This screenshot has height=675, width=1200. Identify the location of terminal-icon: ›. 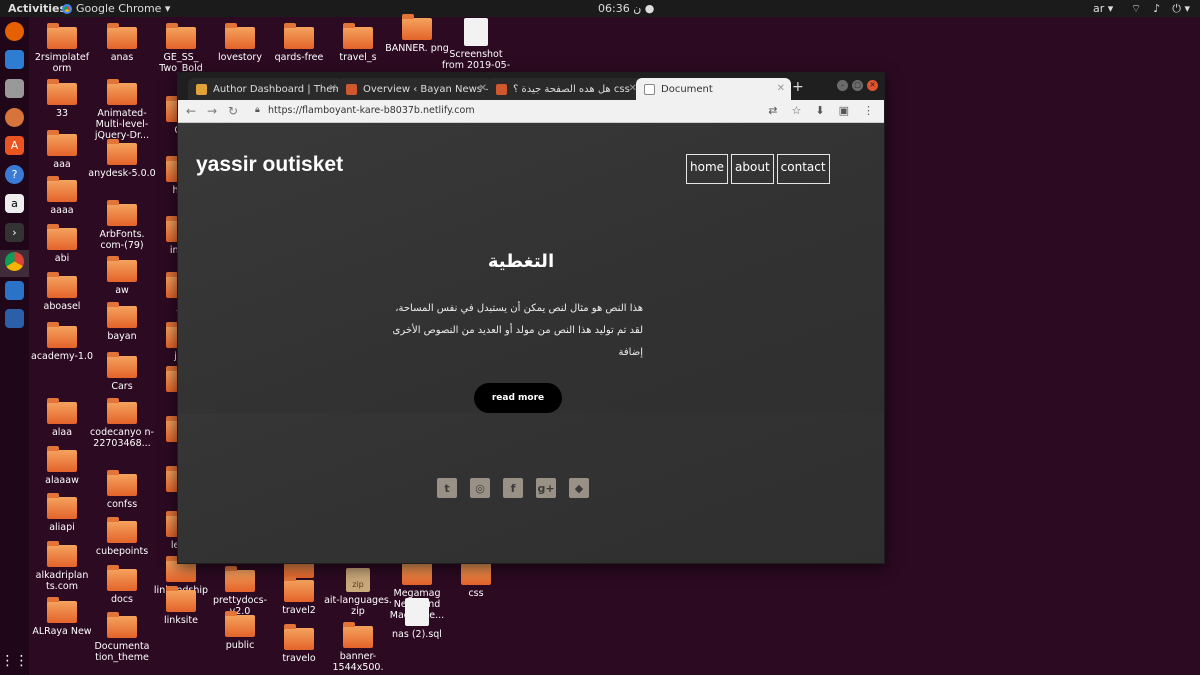
(14, 232).